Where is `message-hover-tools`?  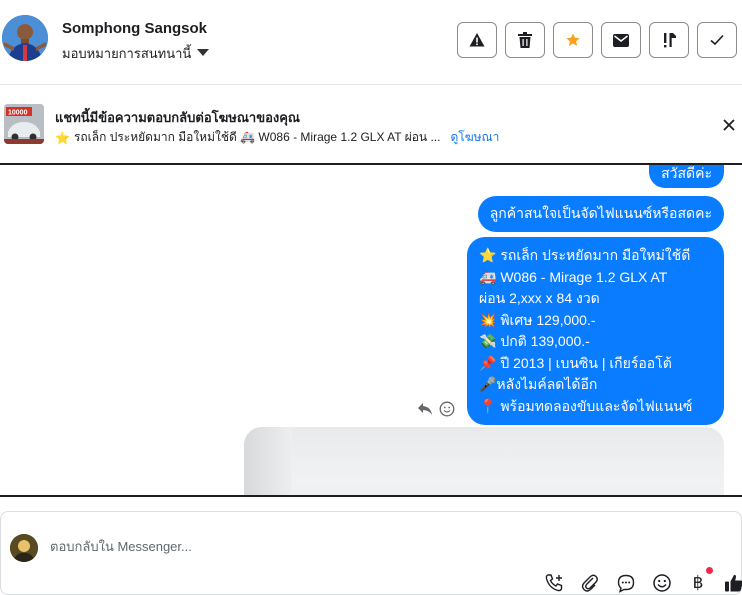
message-hover-tools is located at coordinates (436, 409).